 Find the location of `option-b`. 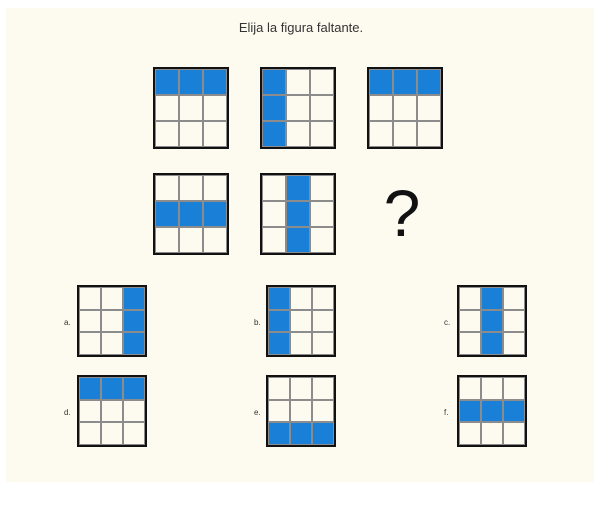

option-b is located at coordinates (301, 321).